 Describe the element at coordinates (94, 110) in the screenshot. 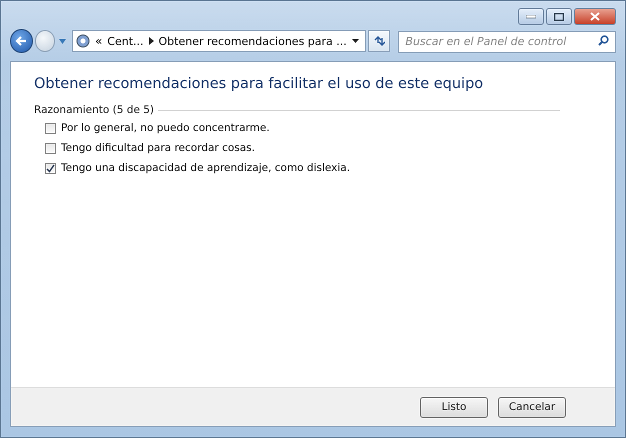

I see `group-title: Razonamiento (5 de 5)` at that location.